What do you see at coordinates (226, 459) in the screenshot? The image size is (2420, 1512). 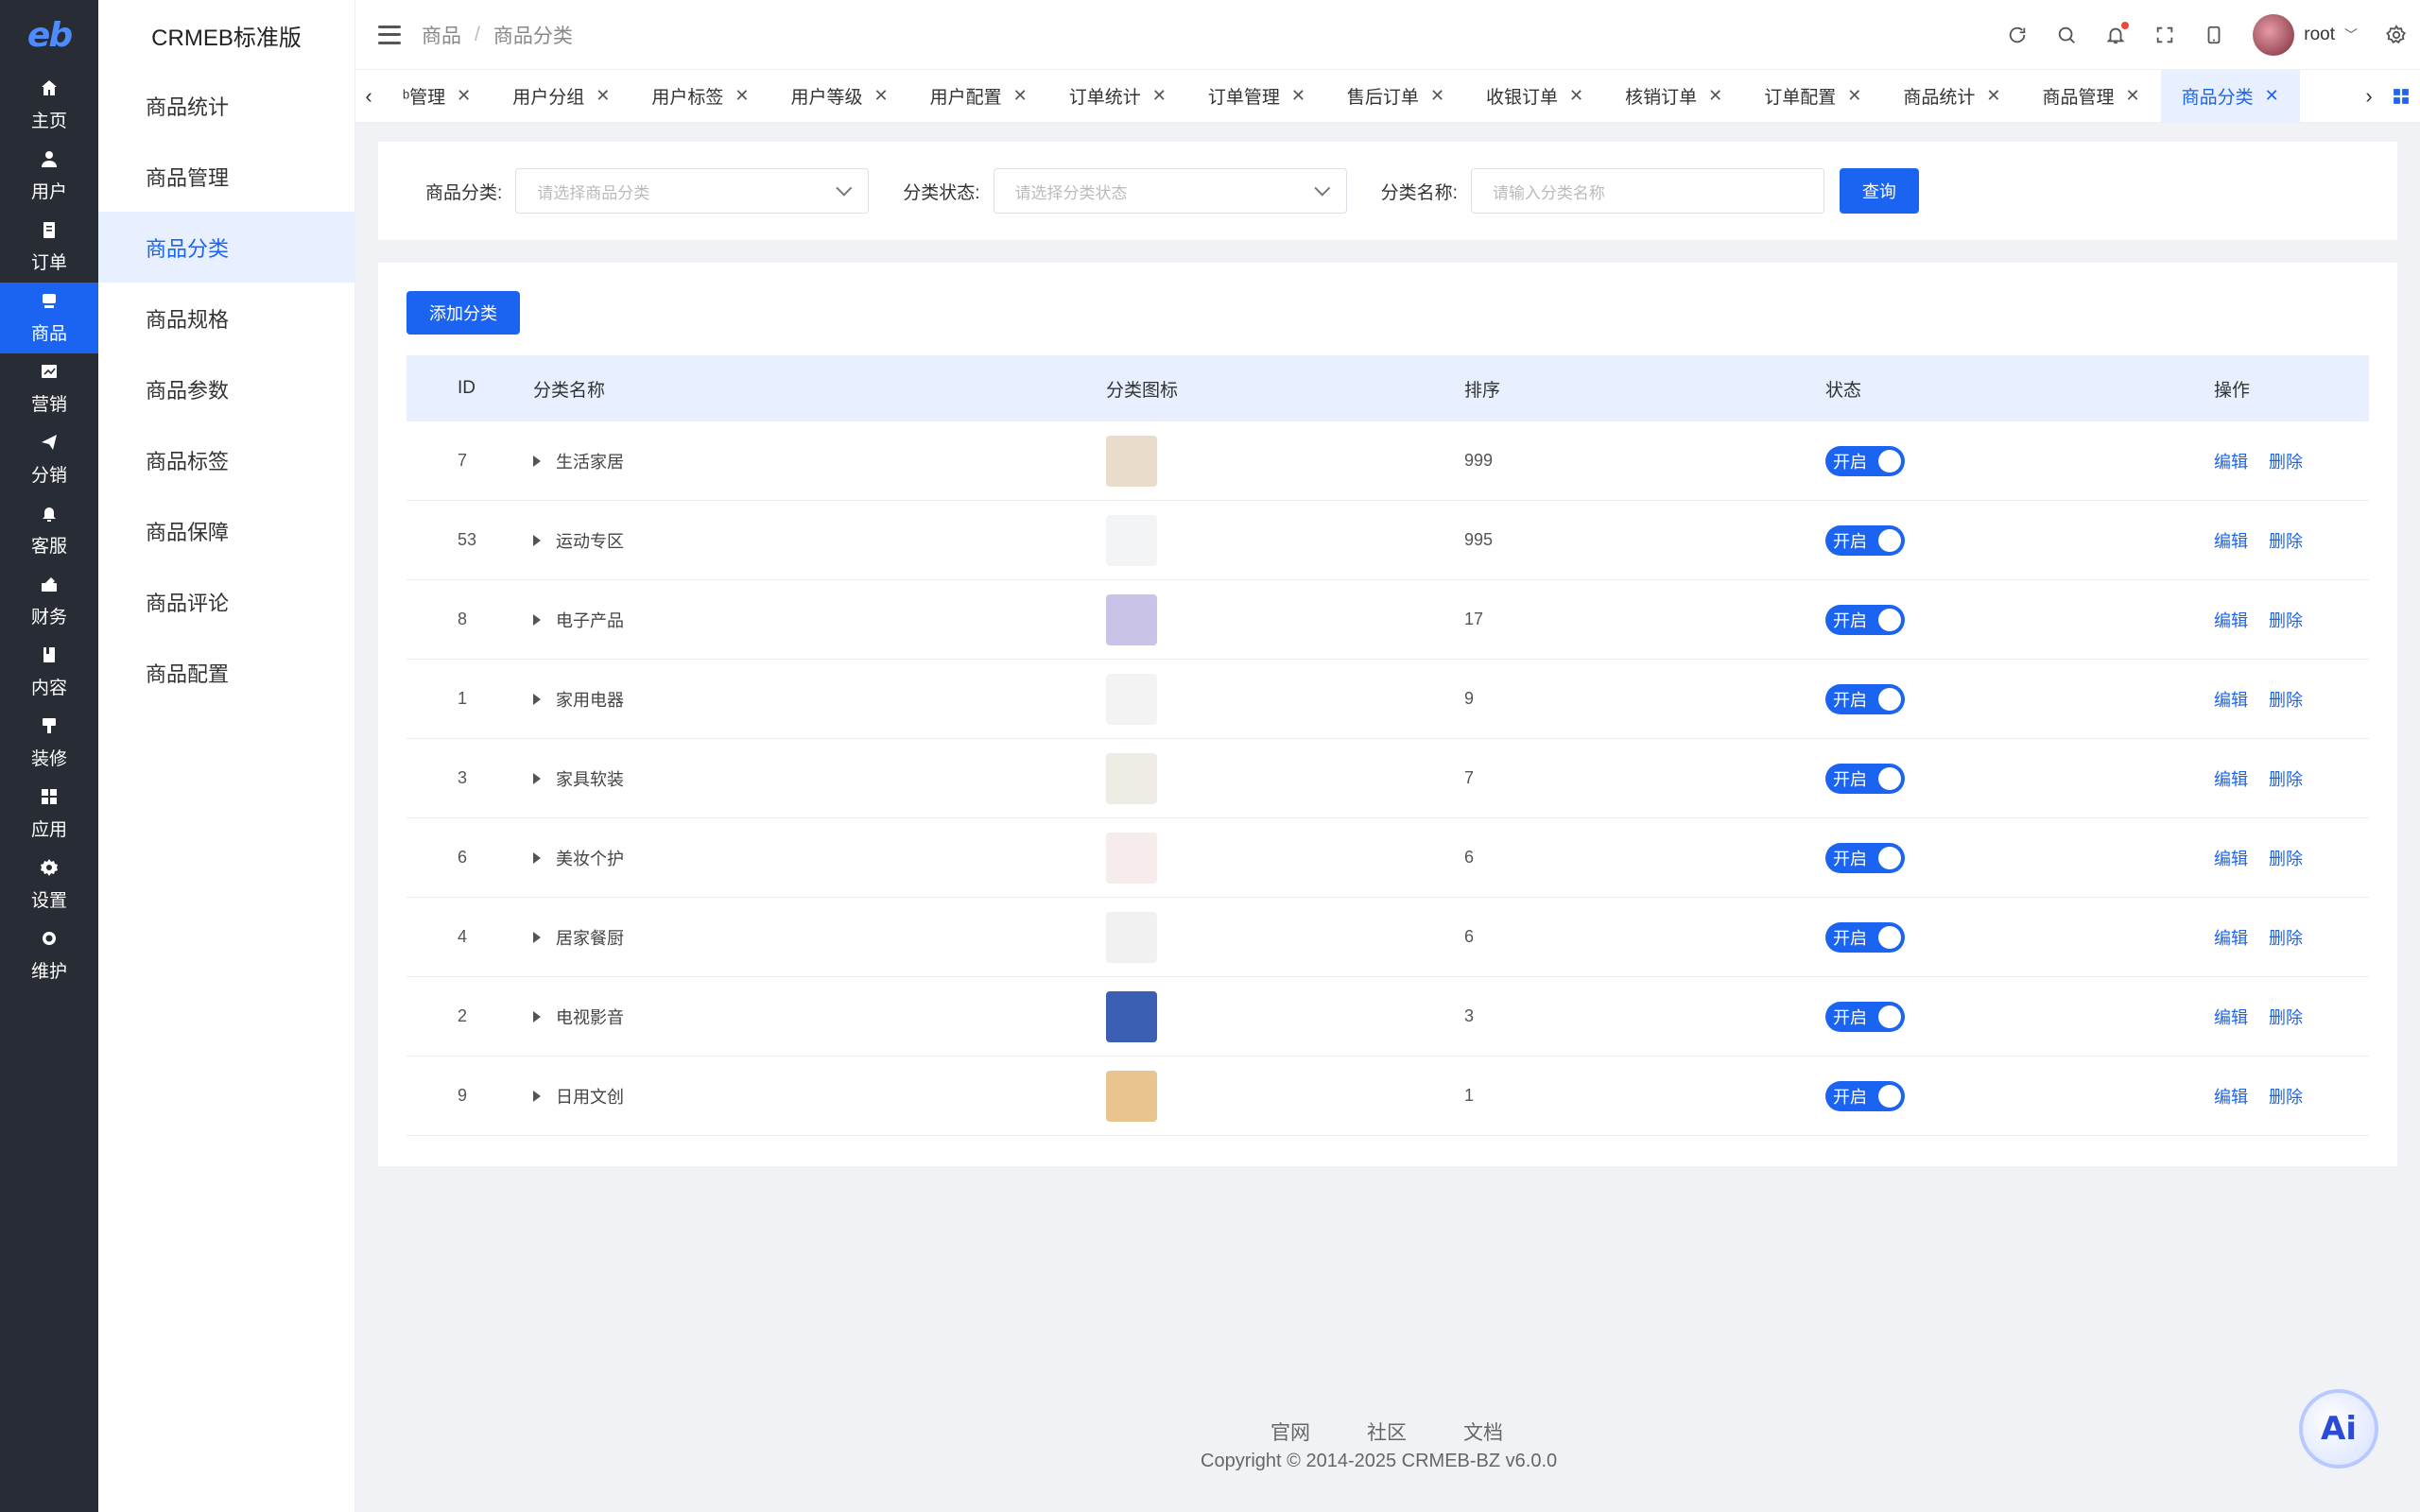 I see `subnav-item-5: 商品标签` at bounding box center [226, 459].